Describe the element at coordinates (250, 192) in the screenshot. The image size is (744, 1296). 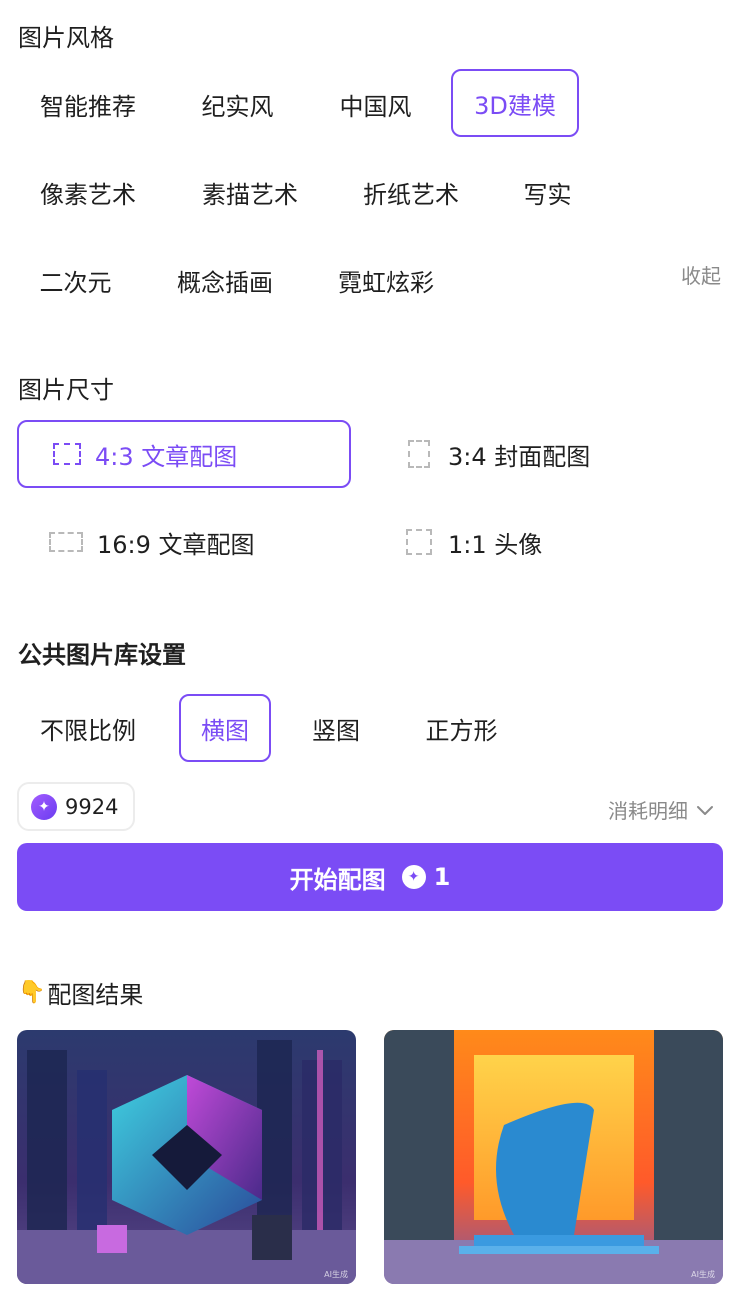
I see `style-chip-sketch: 素描艺术` at that location.